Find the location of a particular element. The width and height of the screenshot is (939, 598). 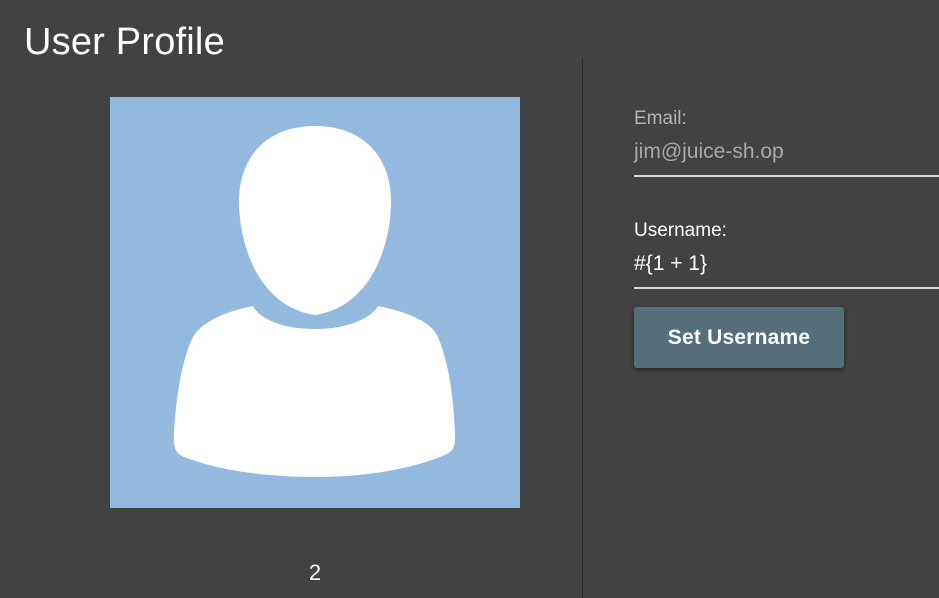

set-username-button: Set Username is located at coordinates (739, 337).